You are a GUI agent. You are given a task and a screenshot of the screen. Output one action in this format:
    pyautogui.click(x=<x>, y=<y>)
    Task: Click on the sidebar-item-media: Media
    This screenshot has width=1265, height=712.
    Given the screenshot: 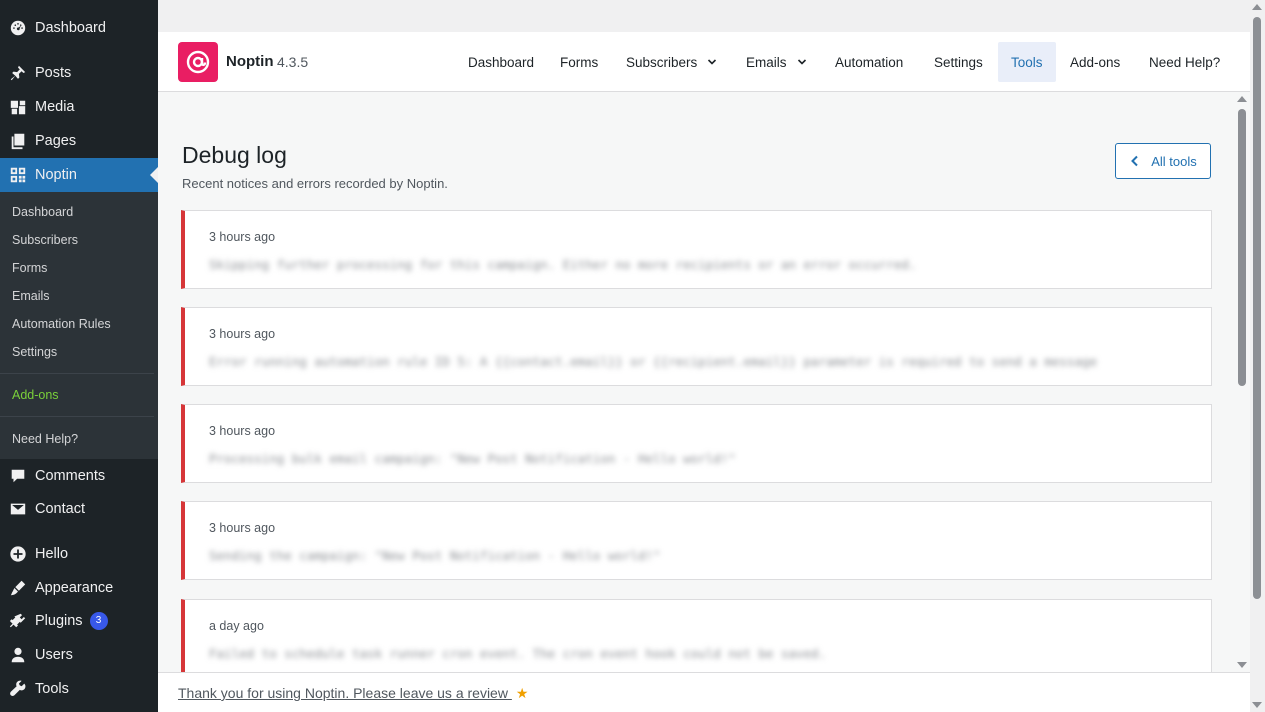 What is the action you would take?
    pyautogui.click(x=79, y=107)
    